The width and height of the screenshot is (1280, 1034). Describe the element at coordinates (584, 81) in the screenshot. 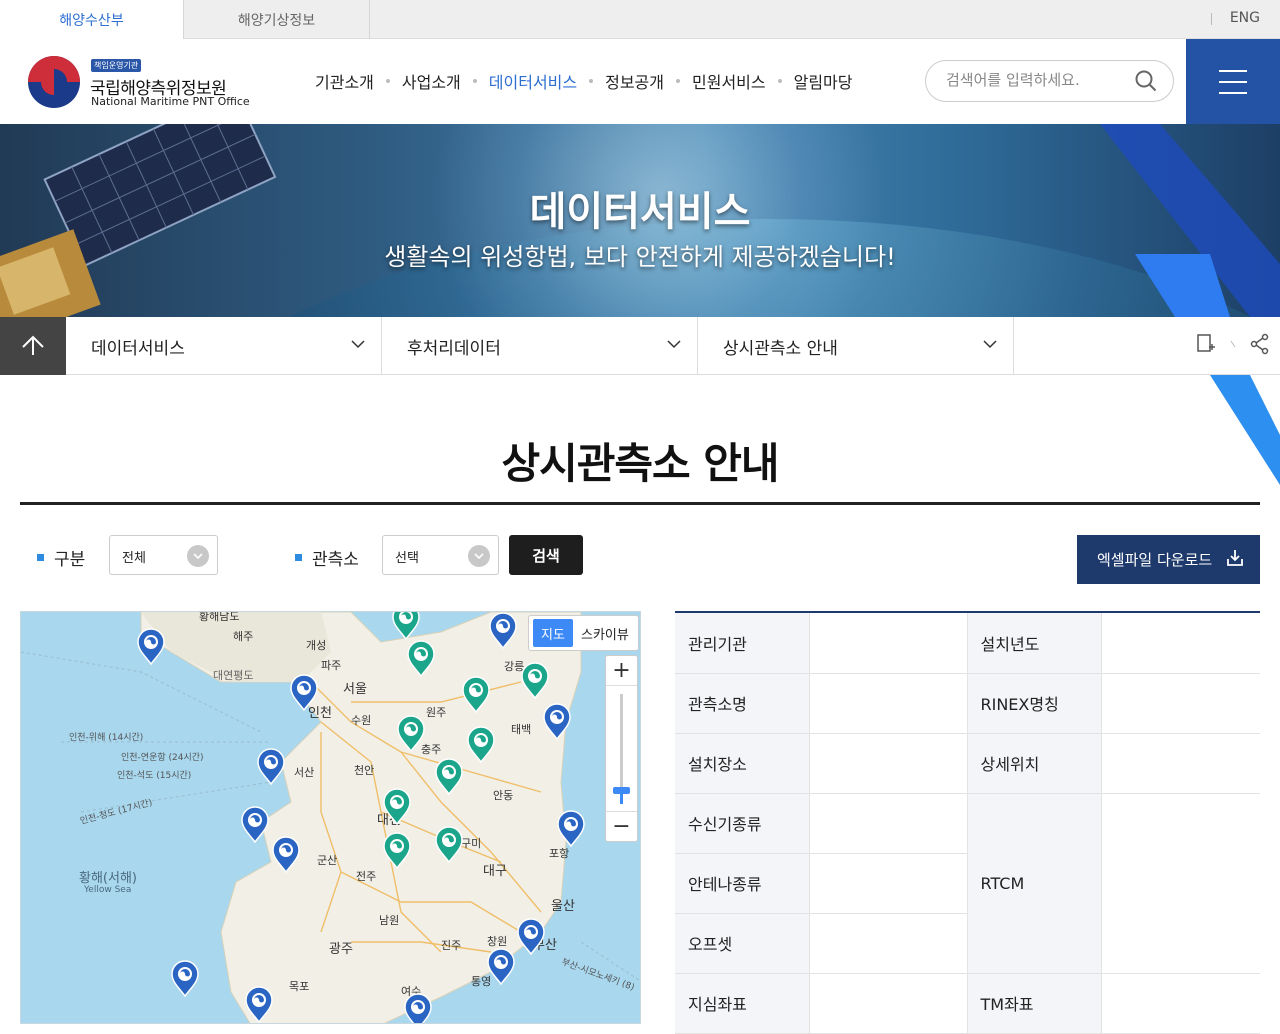

I see `main-nav: 기관소개 사업소개 데이터서비스 정보공개 민원서비스 알림마당` at that location.